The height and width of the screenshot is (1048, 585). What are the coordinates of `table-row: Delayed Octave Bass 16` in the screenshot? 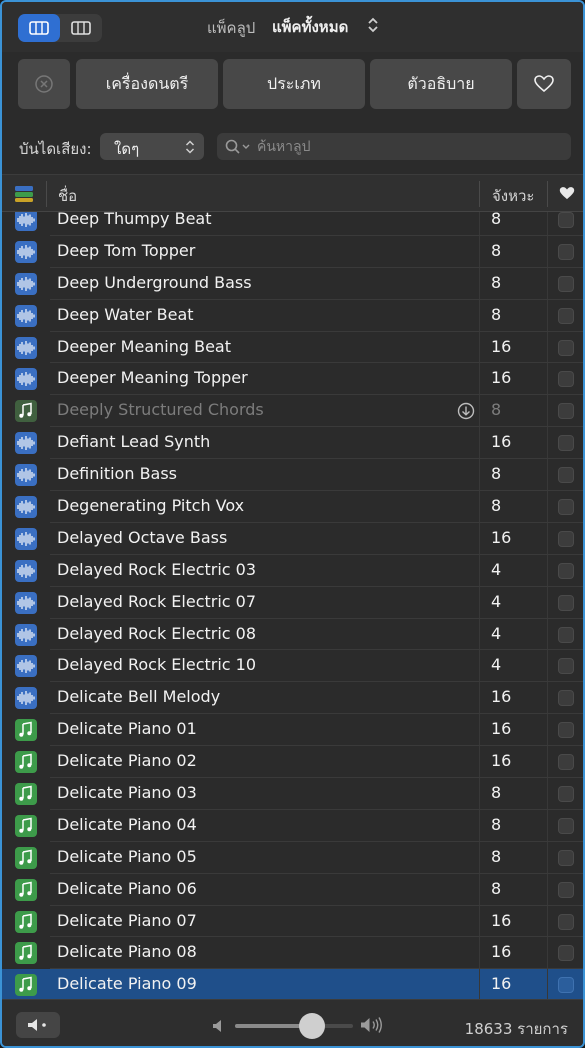 It's located at (292, 538).